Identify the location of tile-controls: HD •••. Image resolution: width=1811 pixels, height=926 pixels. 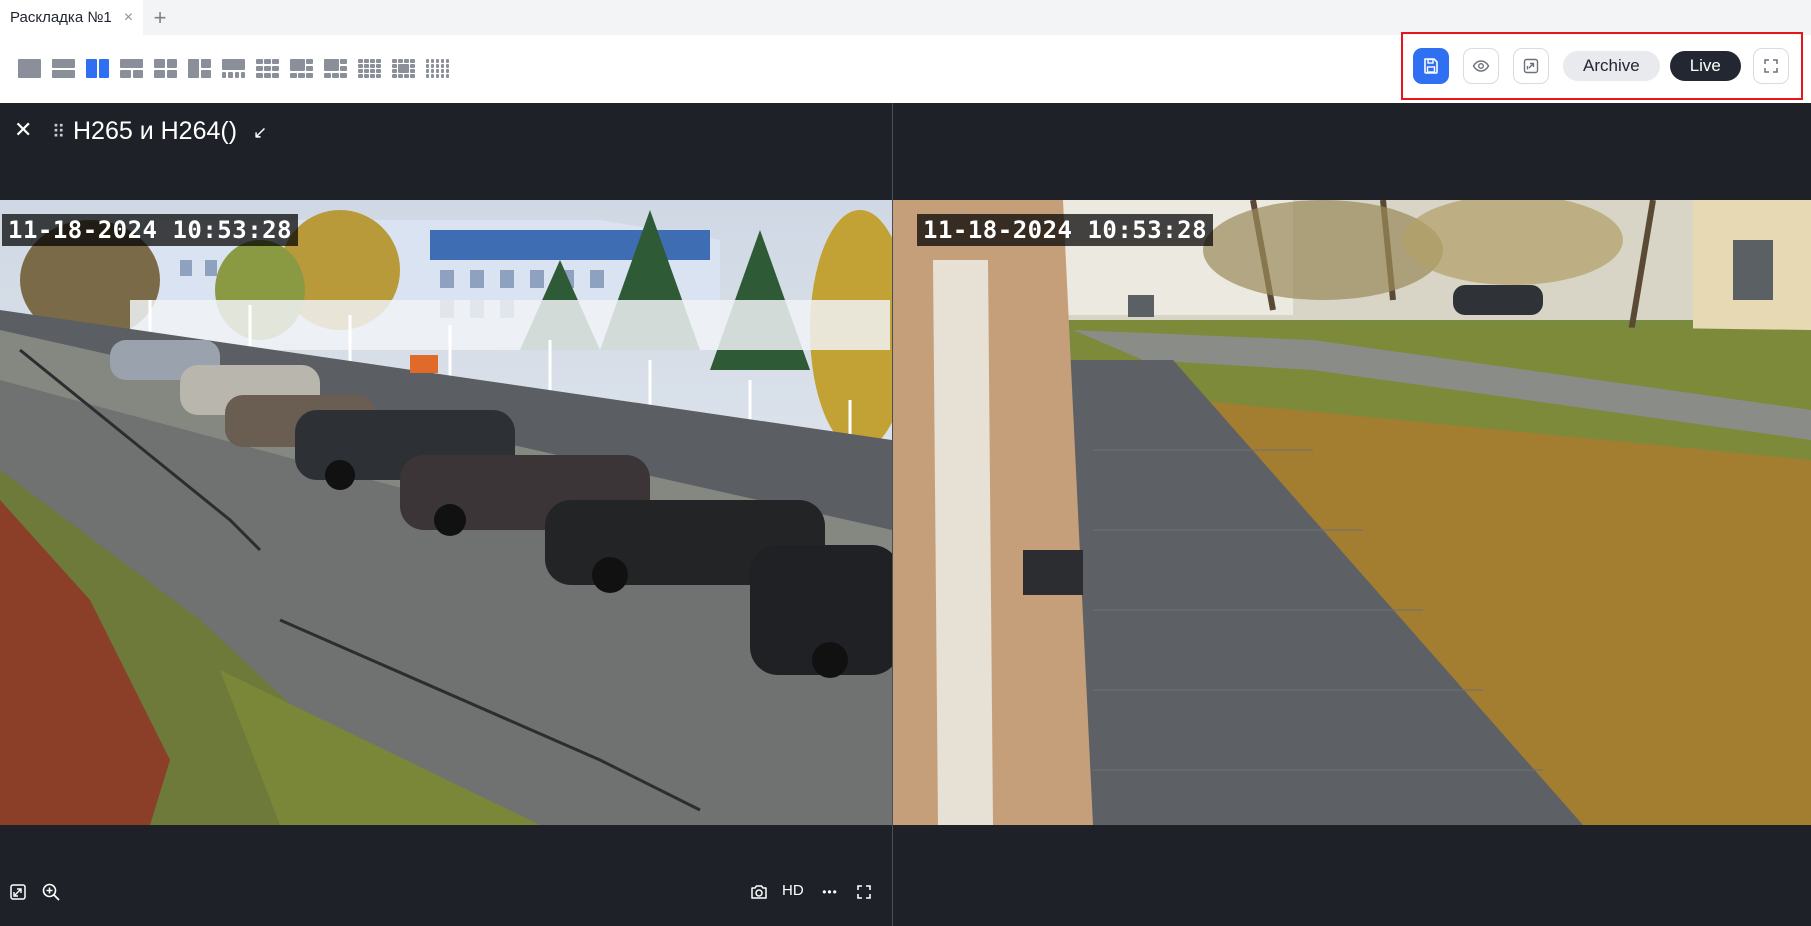
(446, 892).